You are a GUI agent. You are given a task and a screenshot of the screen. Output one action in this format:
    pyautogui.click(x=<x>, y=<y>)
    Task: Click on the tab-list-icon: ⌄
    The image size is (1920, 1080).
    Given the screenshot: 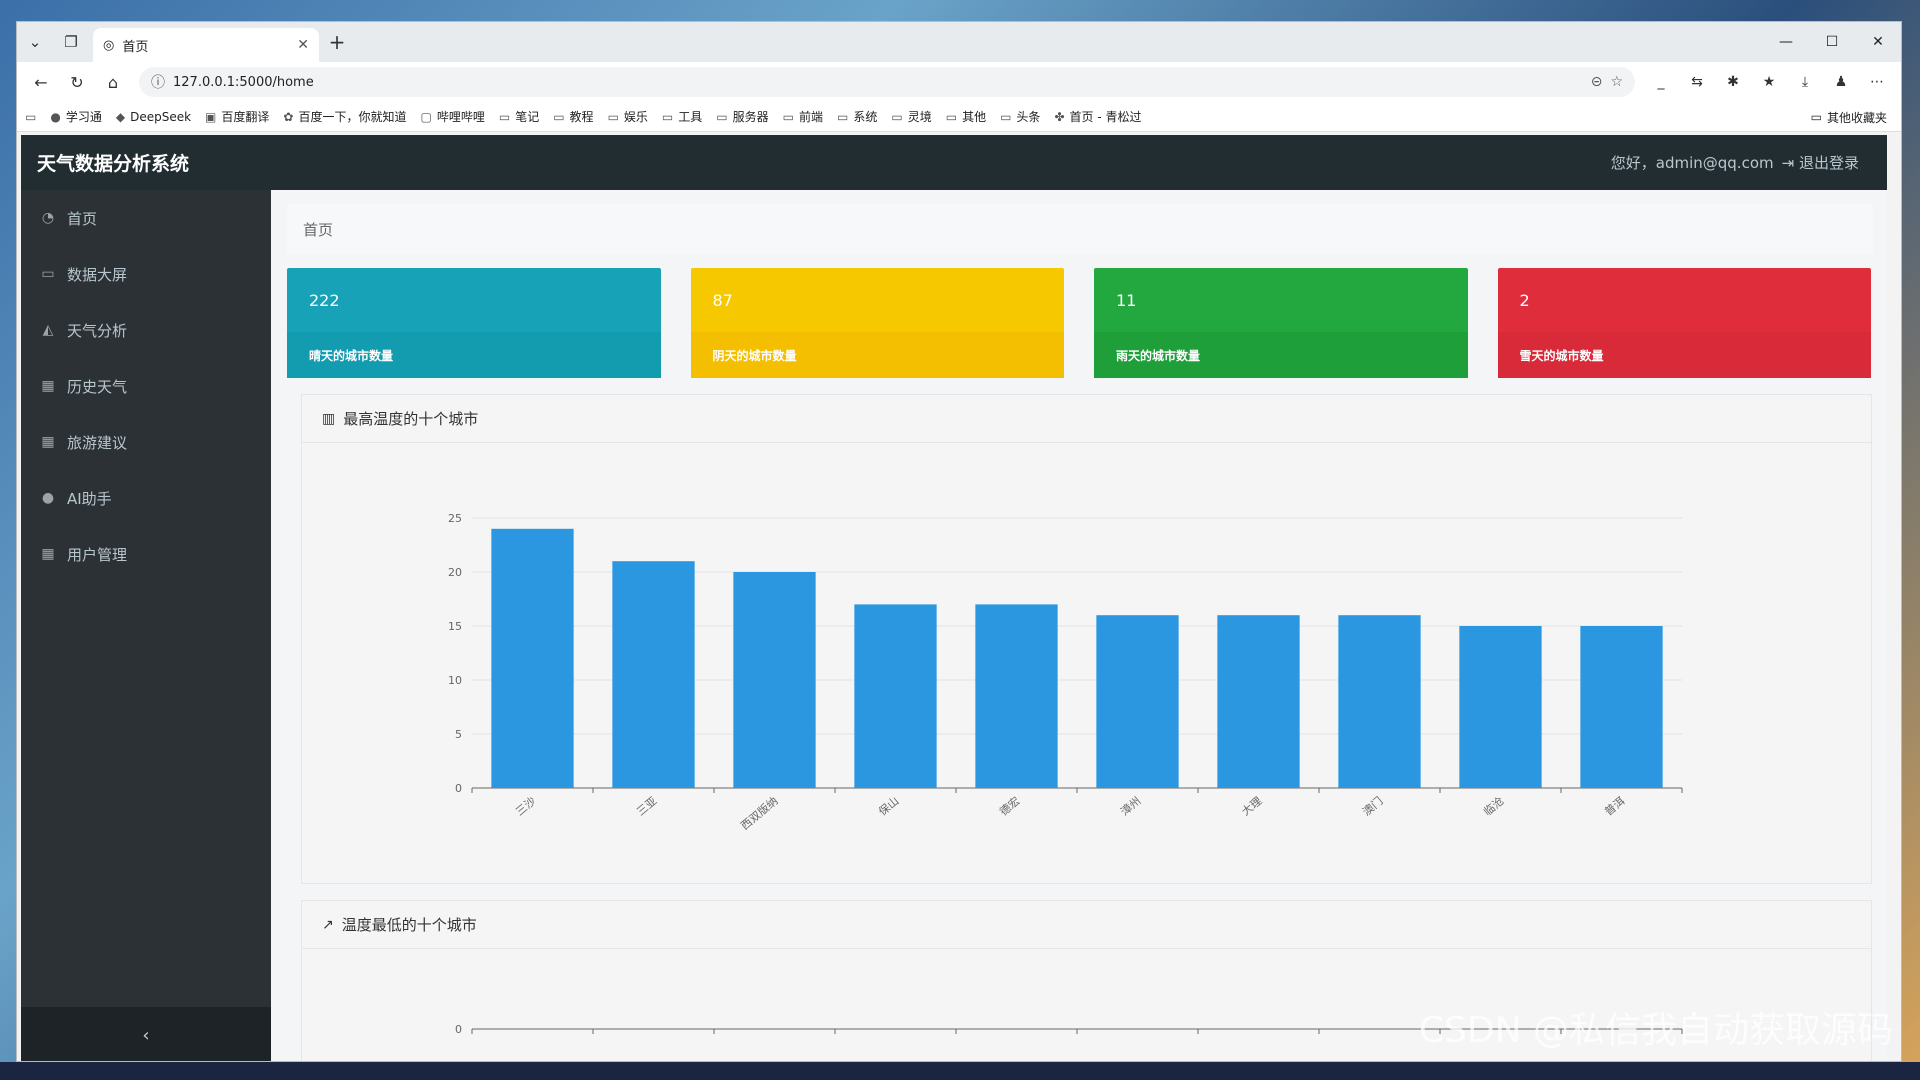 What is the action you would take?
    pyautogui.click(x=35, y=42)
    